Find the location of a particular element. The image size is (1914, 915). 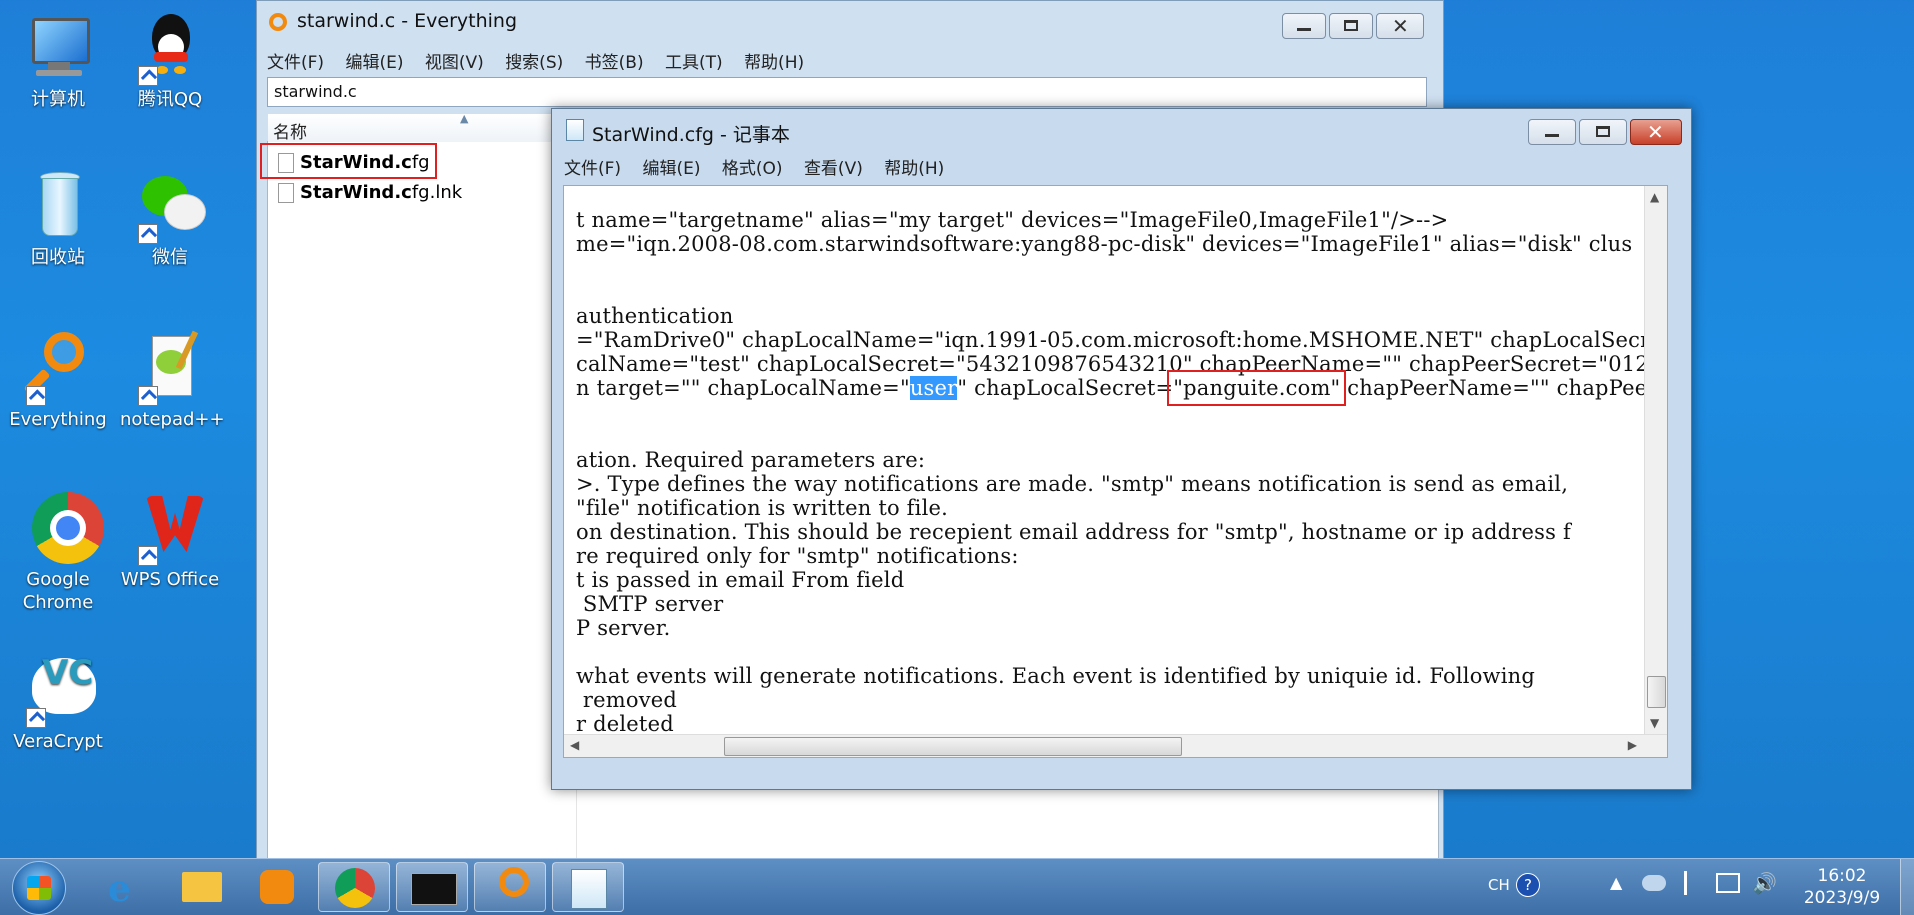

text-line: ation. Required parameters are: is located at coordinates (751, 460).